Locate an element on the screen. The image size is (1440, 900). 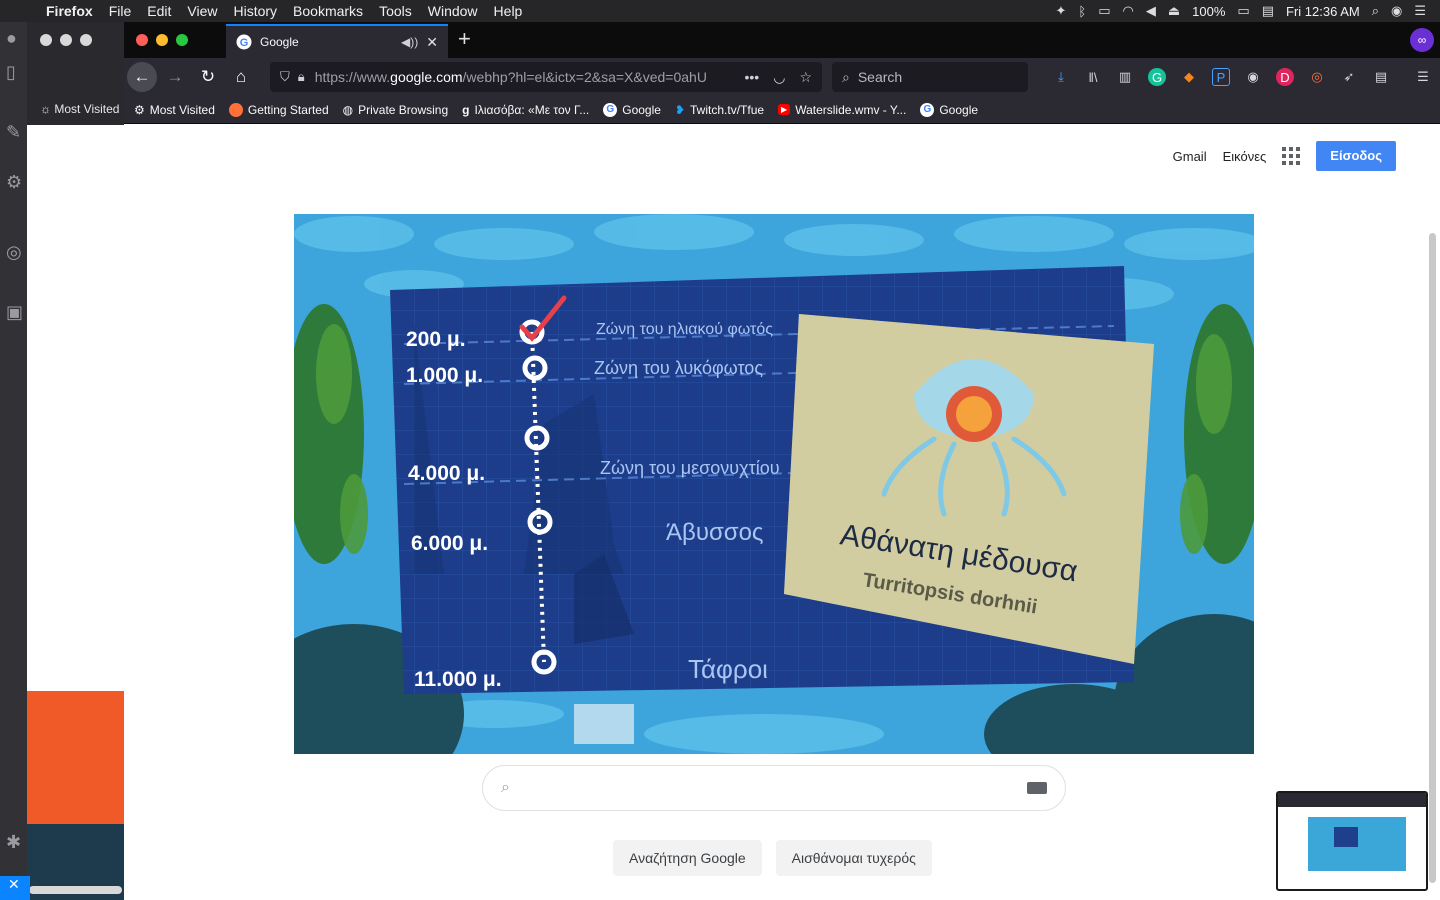
battery-percent: 100% is located at coordinates (1209, 11).